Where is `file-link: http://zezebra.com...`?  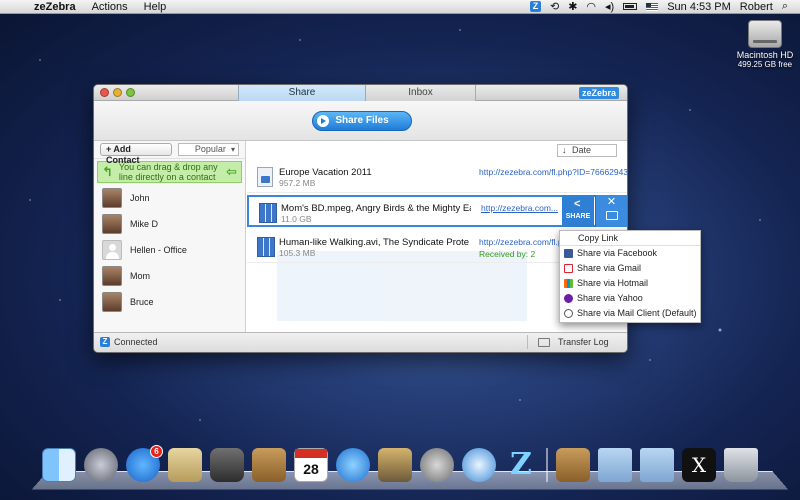 file-link: http://zezebra.com... is located at coordinates (519, 208).